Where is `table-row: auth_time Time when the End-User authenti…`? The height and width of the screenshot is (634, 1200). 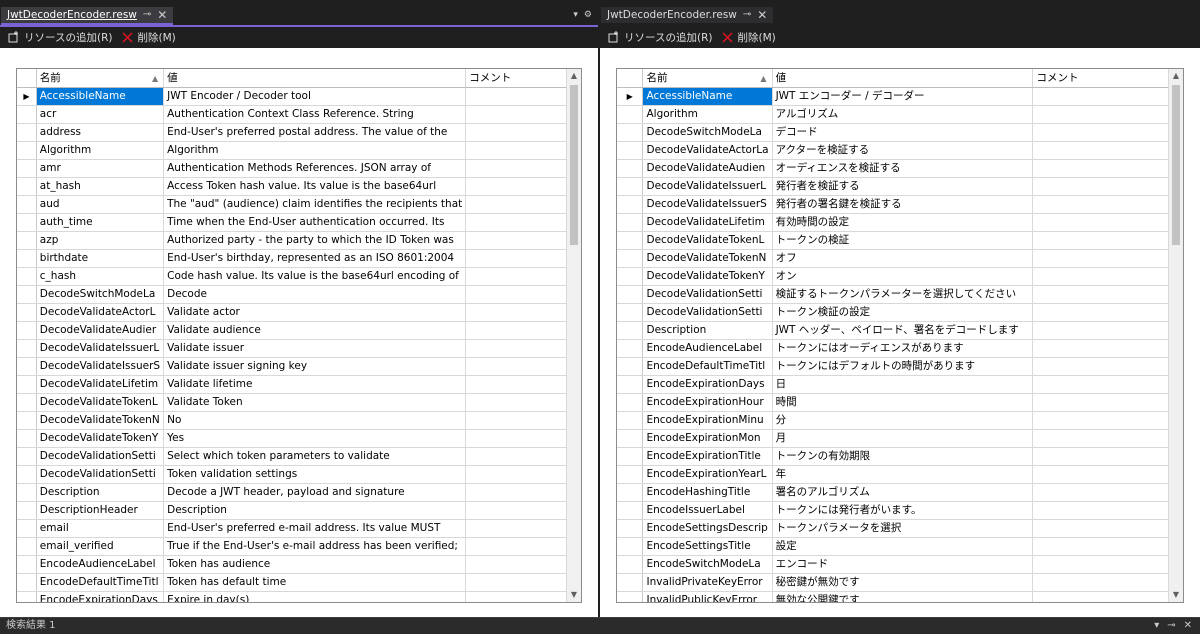
table-row: auth_time Time when the End-User authenti… is located at coordinates (299, 222).